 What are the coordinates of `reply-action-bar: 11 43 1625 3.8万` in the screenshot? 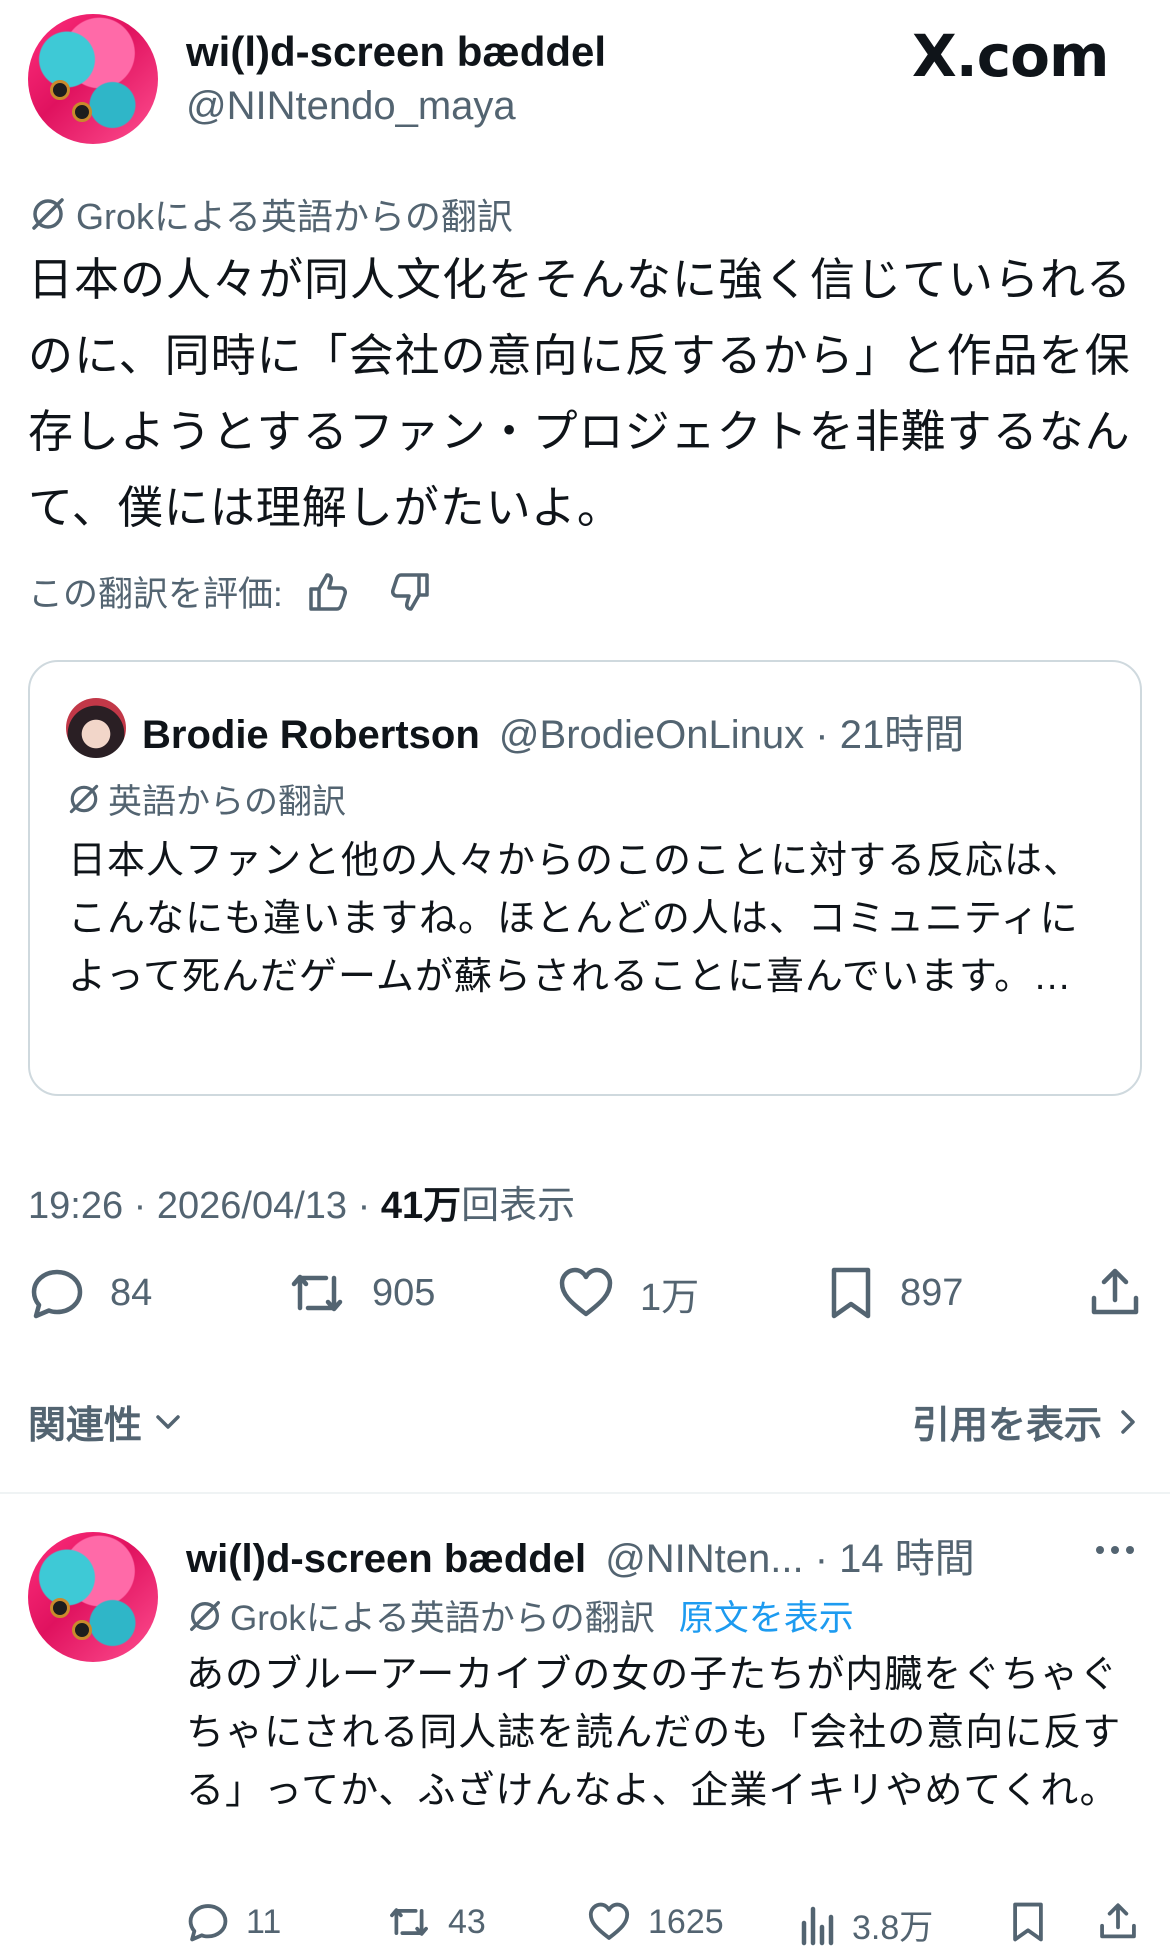 It's located at (666, 1924).